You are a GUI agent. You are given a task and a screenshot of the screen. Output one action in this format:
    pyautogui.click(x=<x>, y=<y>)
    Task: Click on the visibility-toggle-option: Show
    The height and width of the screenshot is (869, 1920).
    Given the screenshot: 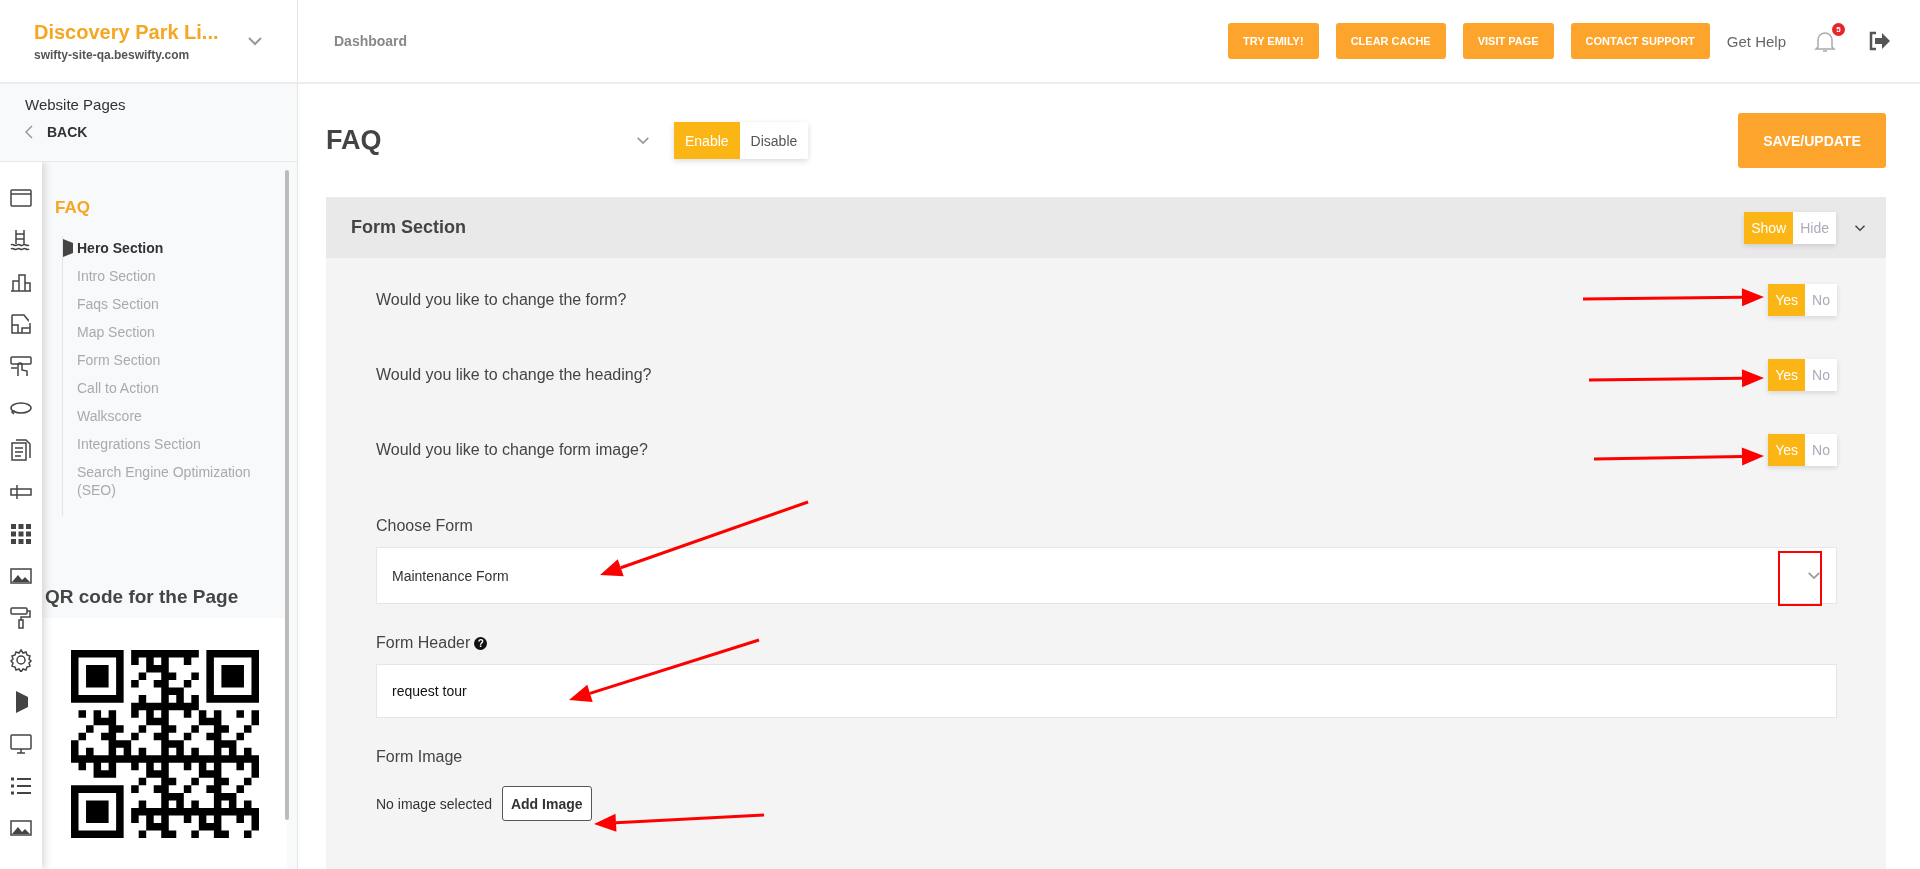 What is the action you would take?
    pyautogui.click(x=1769, y=227)
    